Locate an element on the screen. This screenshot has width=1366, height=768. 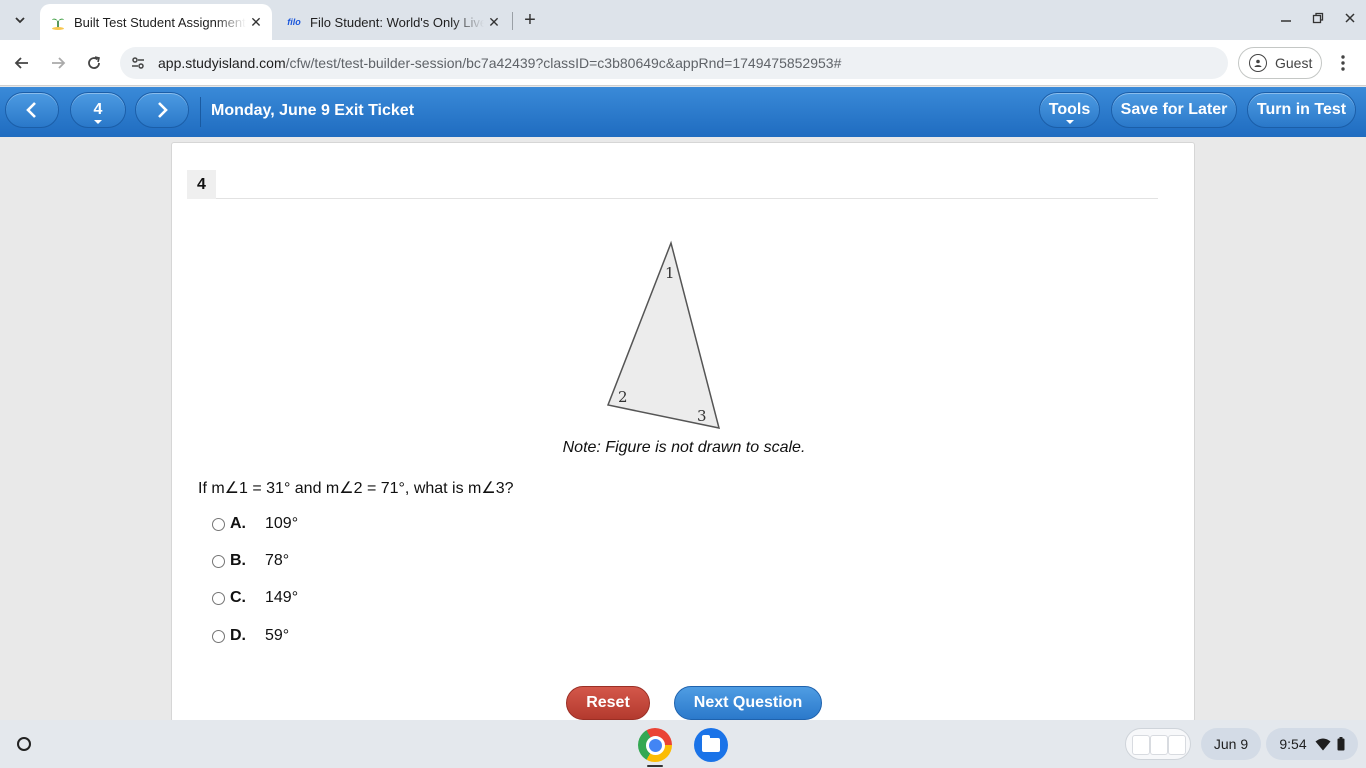
person-icon is located at coordinates (1258, 63).